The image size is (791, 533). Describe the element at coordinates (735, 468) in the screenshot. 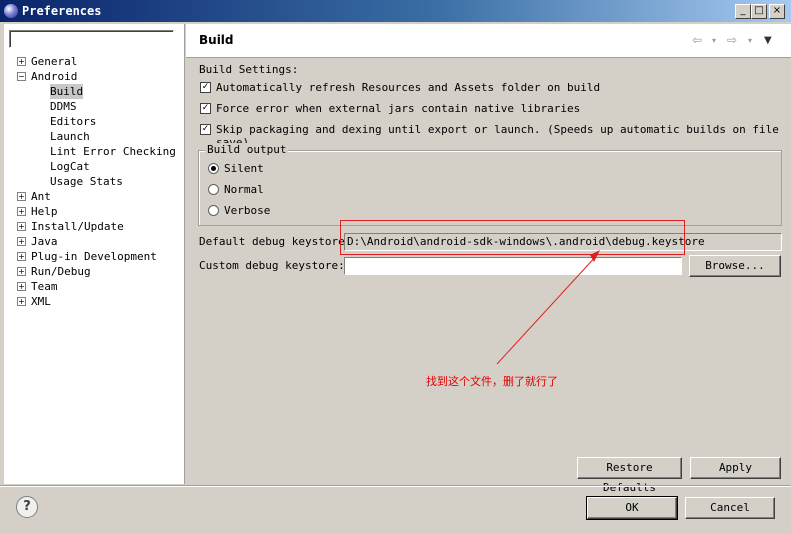

I see `apply-button: Apply` at that location.